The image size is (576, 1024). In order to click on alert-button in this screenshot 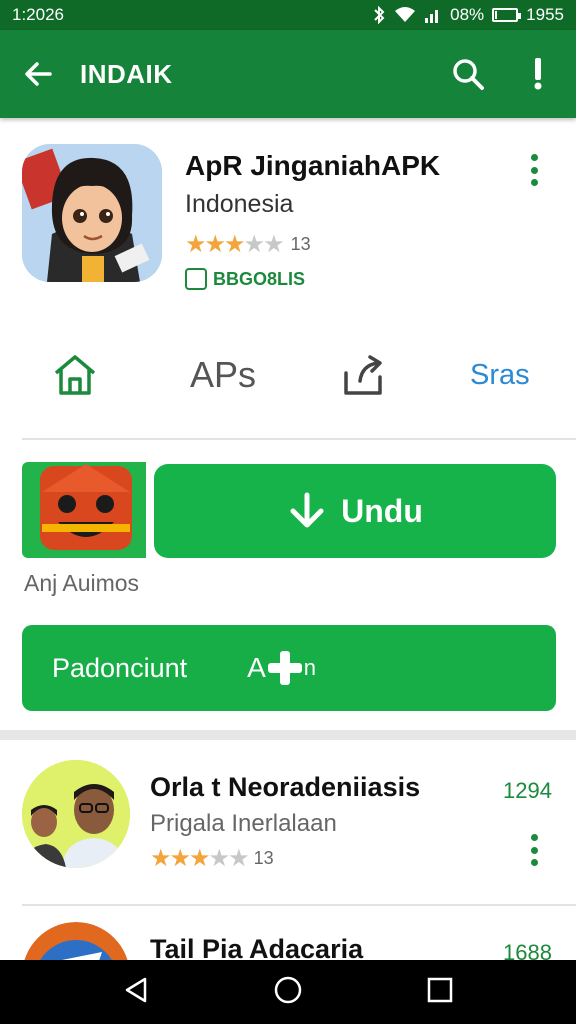, I will do `click(538, 74)`.